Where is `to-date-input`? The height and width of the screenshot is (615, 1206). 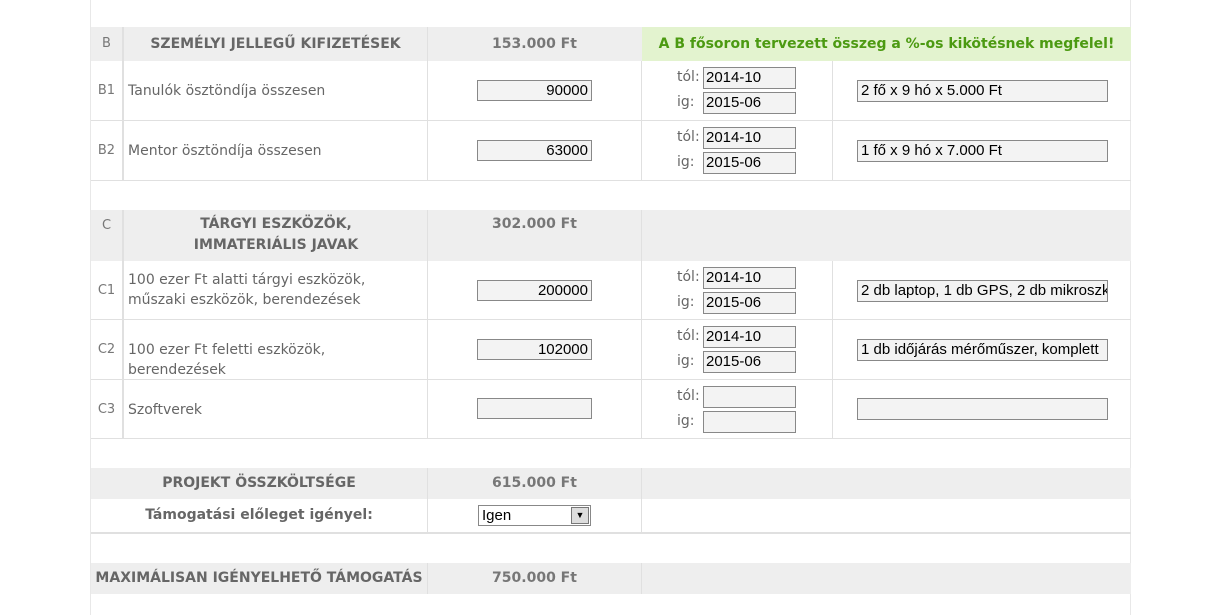
to-date-input is located at coordinates (749, 422).